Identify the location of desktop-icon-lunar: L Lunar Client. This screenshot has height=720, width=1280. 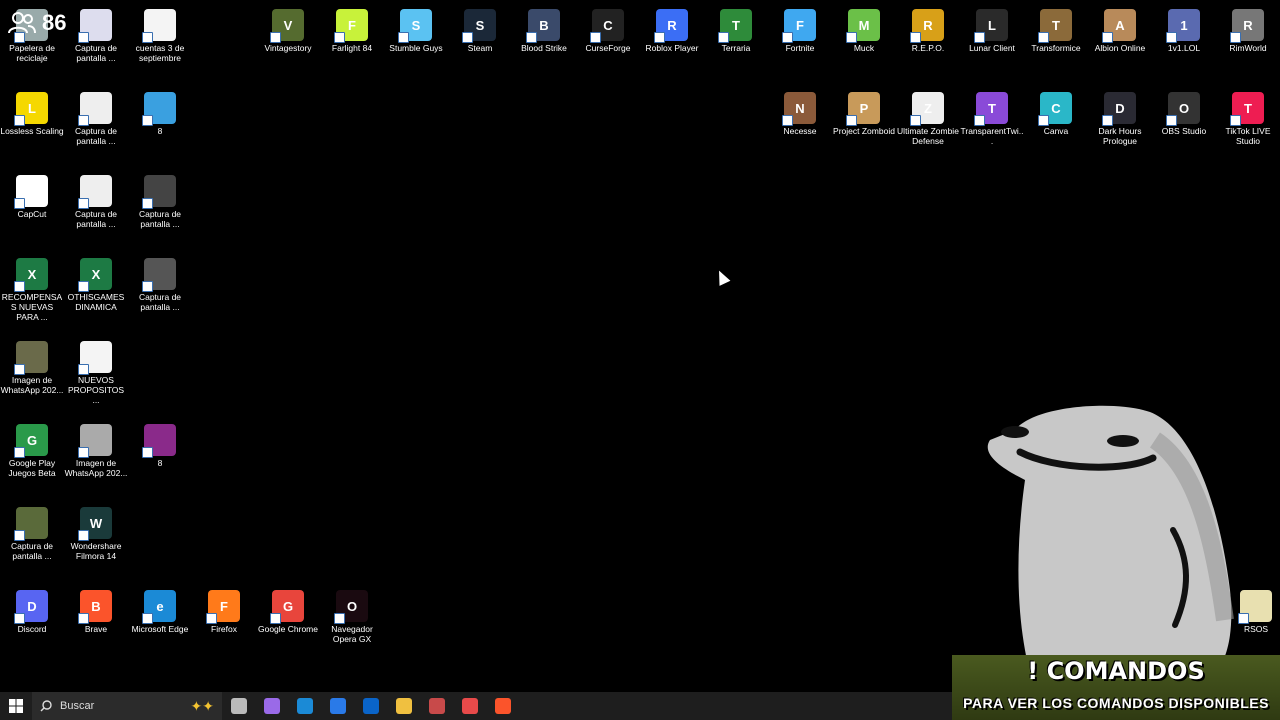
(992, 29).